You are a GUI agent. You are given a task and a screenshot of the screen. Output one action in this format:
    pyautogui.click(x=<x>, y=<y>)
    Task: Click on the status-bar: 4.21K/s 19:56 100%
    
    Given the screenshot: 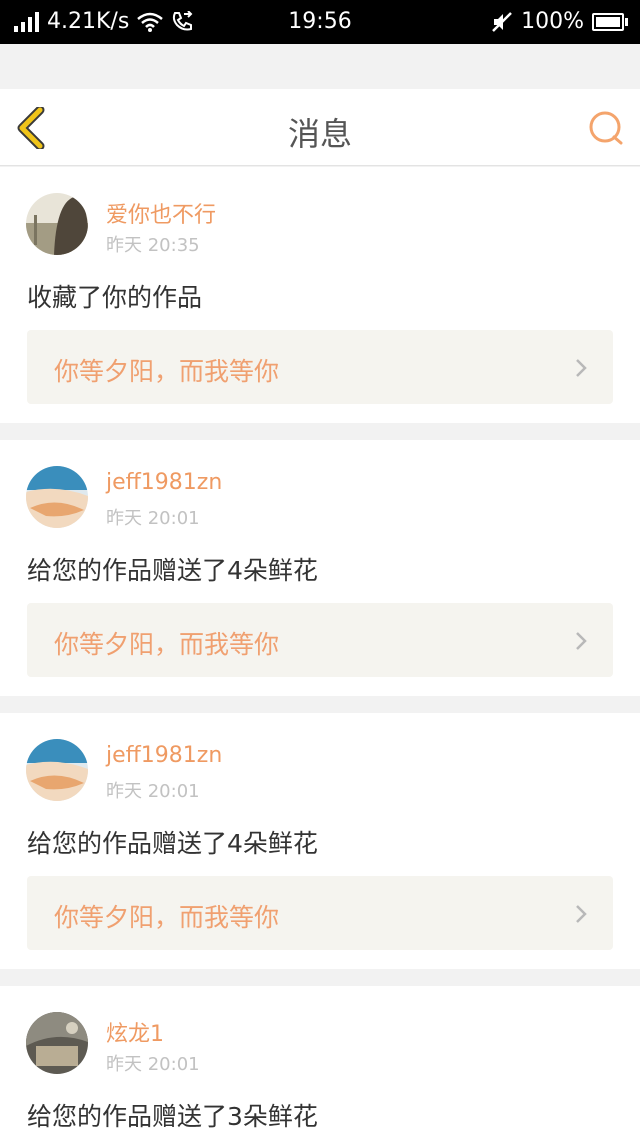 What is the action you would take?
    pyautogui.click(x=320, y=22)
    